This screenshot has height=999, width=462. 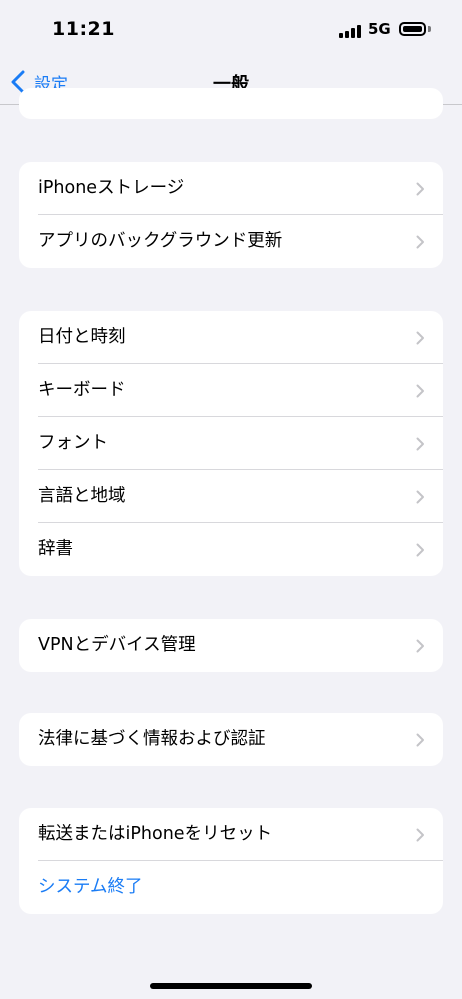 I want to click on settings-group-storage: iPhoneストレージ アプリのバックグラウンド更新, so click(x=231, y=215).